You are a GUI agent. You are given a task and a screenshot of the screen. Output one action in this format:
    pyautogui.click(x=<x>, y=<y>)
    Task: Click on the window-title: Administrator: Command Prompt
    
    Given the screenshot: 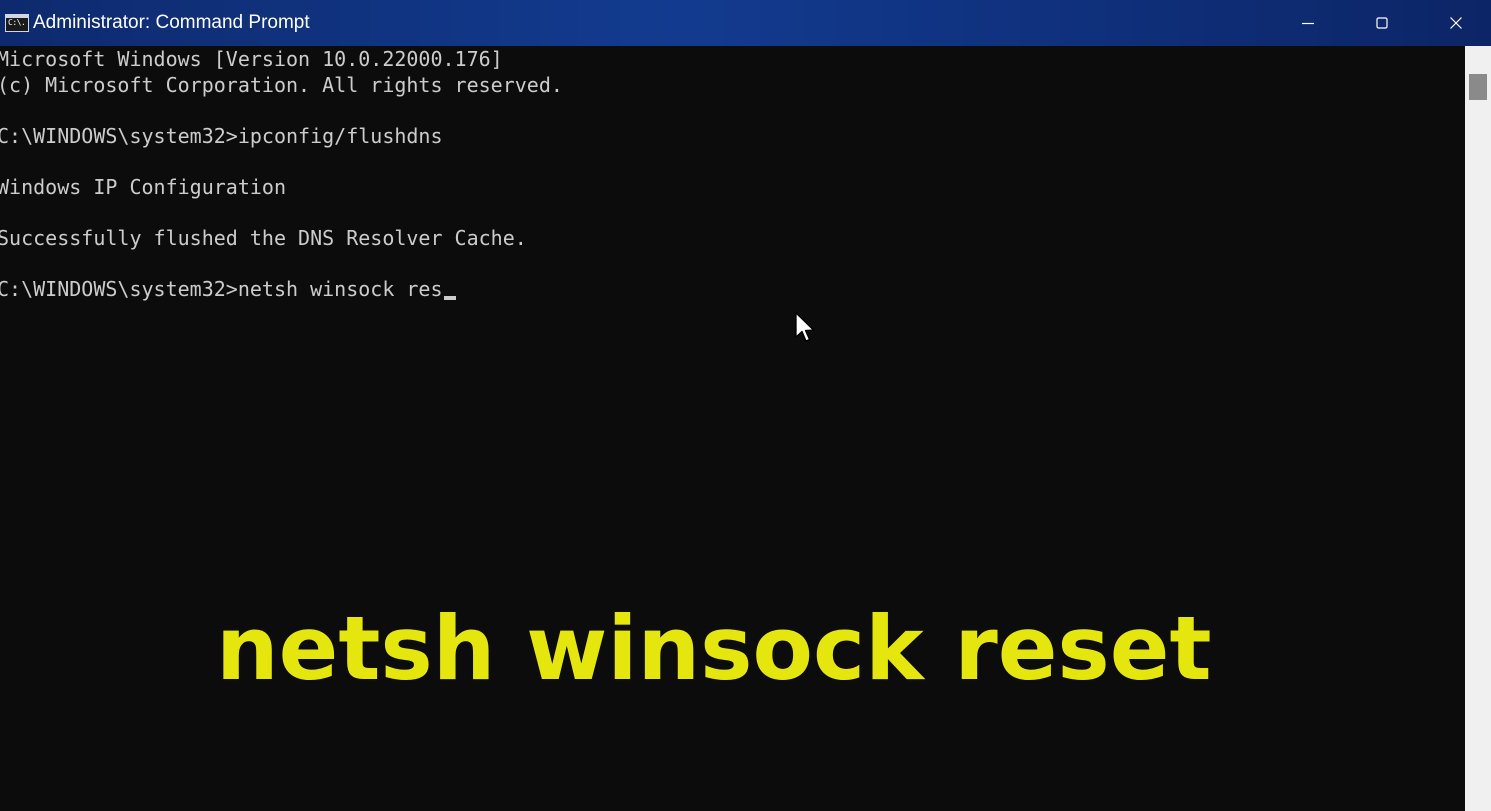 What is the action you would take?
    pyautogui.click(x=171, y=22)
    